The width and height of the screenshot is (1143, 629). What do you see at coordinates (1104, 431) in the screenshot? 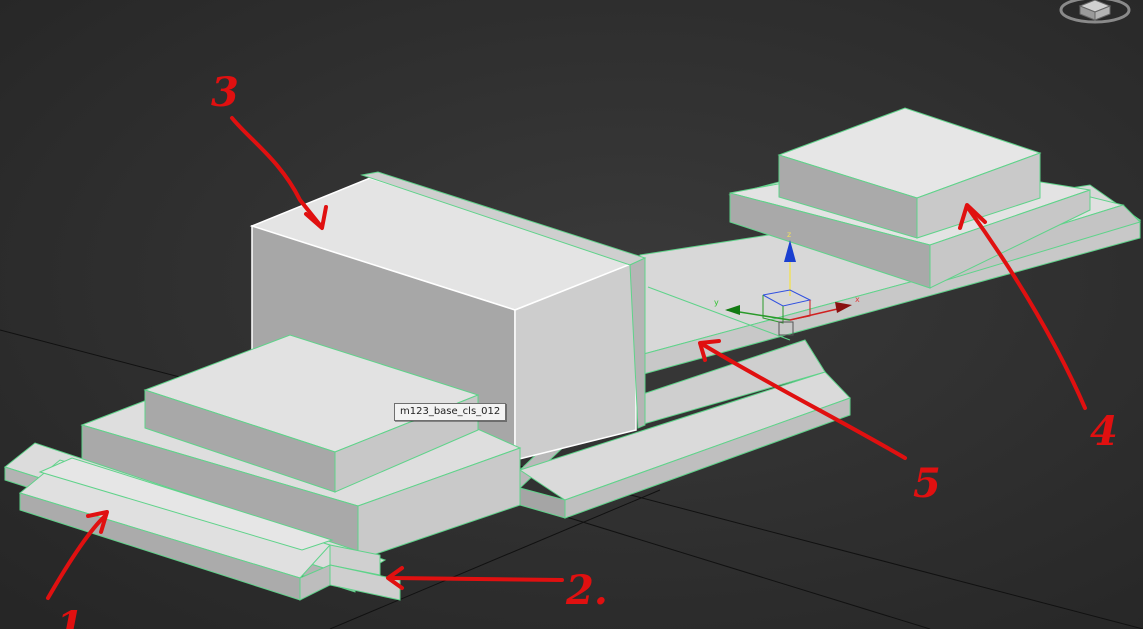
I see `annotation-label-4: 4` at bounding box center [1104, 431].